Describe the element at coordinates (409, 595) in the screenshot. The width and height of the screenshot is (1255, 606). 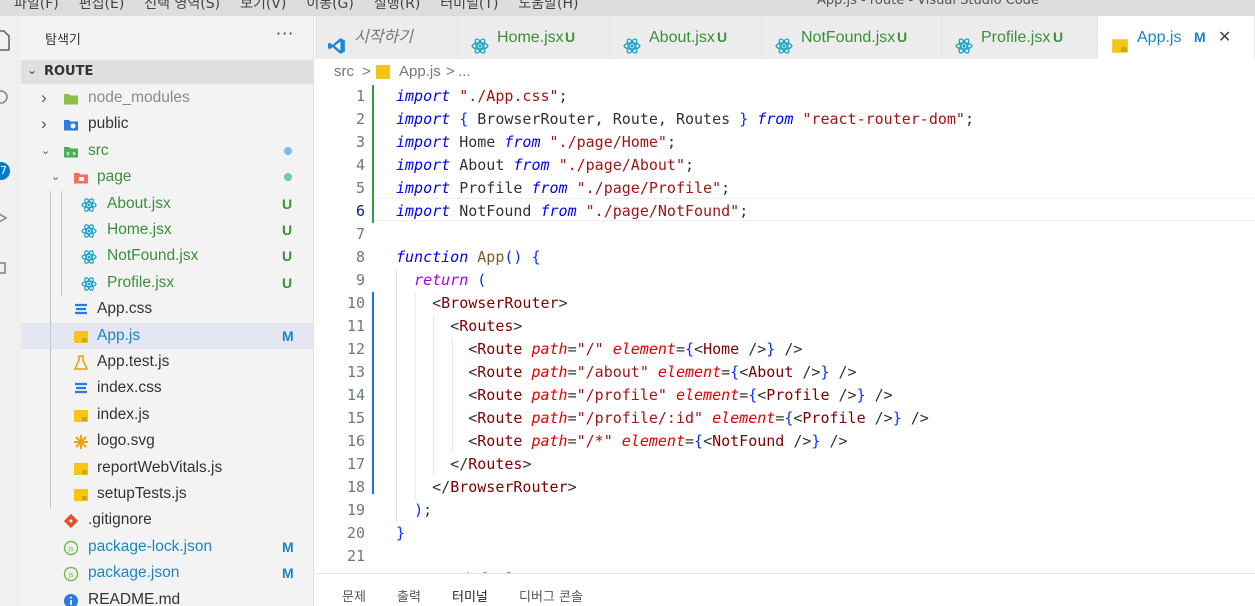
I see `tab-output: 출력` at that location.